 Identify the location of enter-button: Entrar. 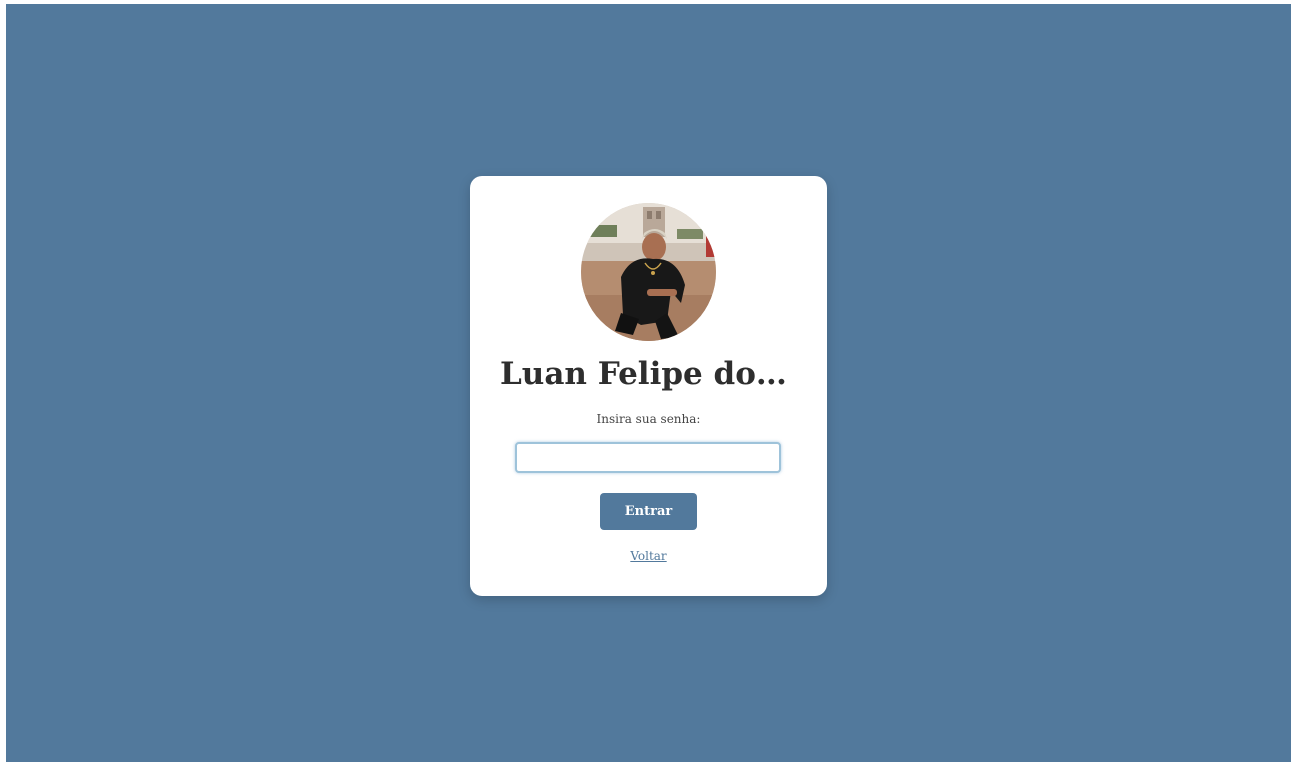
(648, 511).